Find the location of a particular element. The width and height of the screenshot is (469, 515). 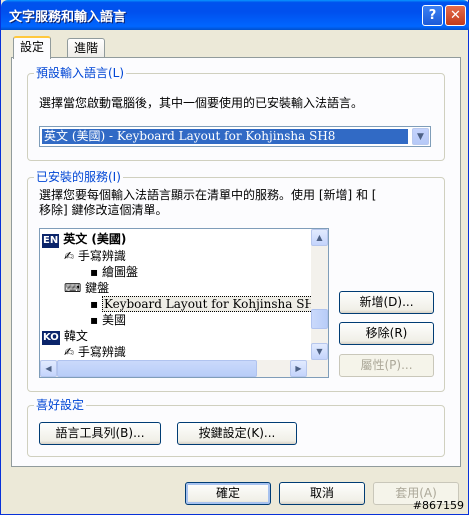

tree-category-handwriting: ✍ 手寫辨識 is located at coordinates (95, 256).